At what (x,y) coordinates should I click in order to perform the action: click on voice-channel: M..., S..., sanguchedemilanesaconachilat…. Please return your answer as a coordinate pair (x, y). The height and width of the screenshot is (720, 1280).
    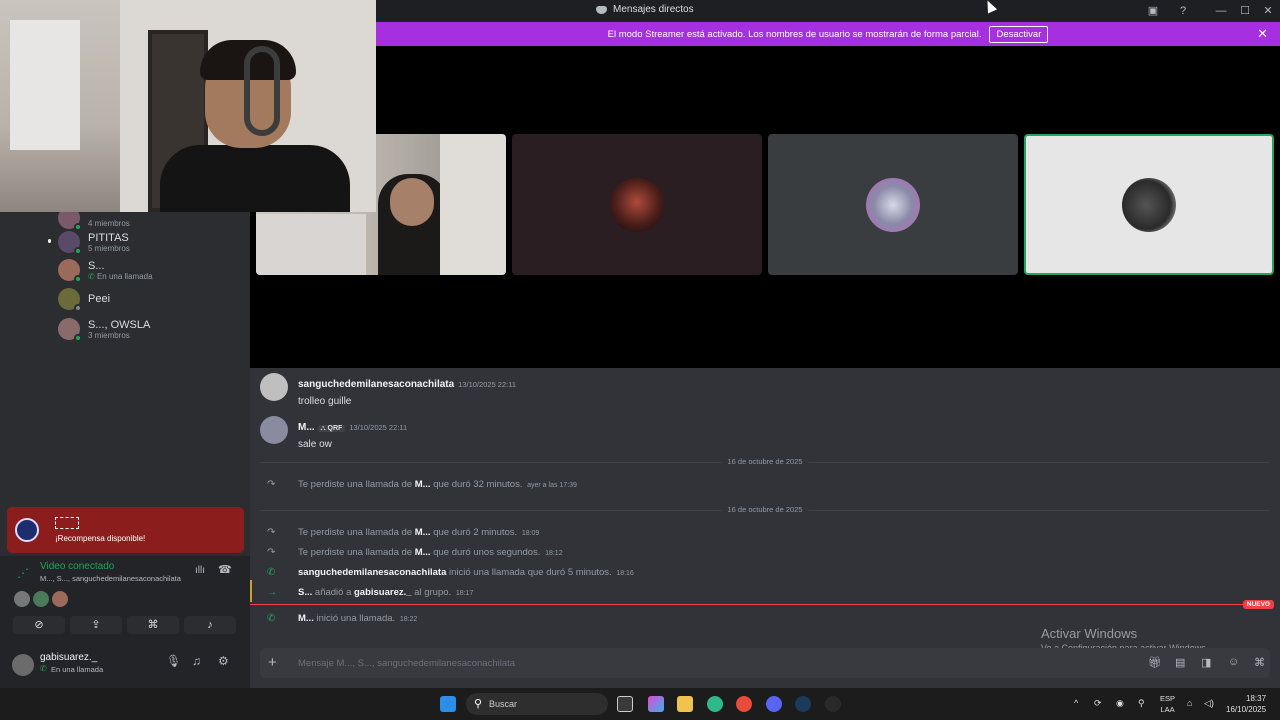
    Looking at the image, I should click on (110, 578).